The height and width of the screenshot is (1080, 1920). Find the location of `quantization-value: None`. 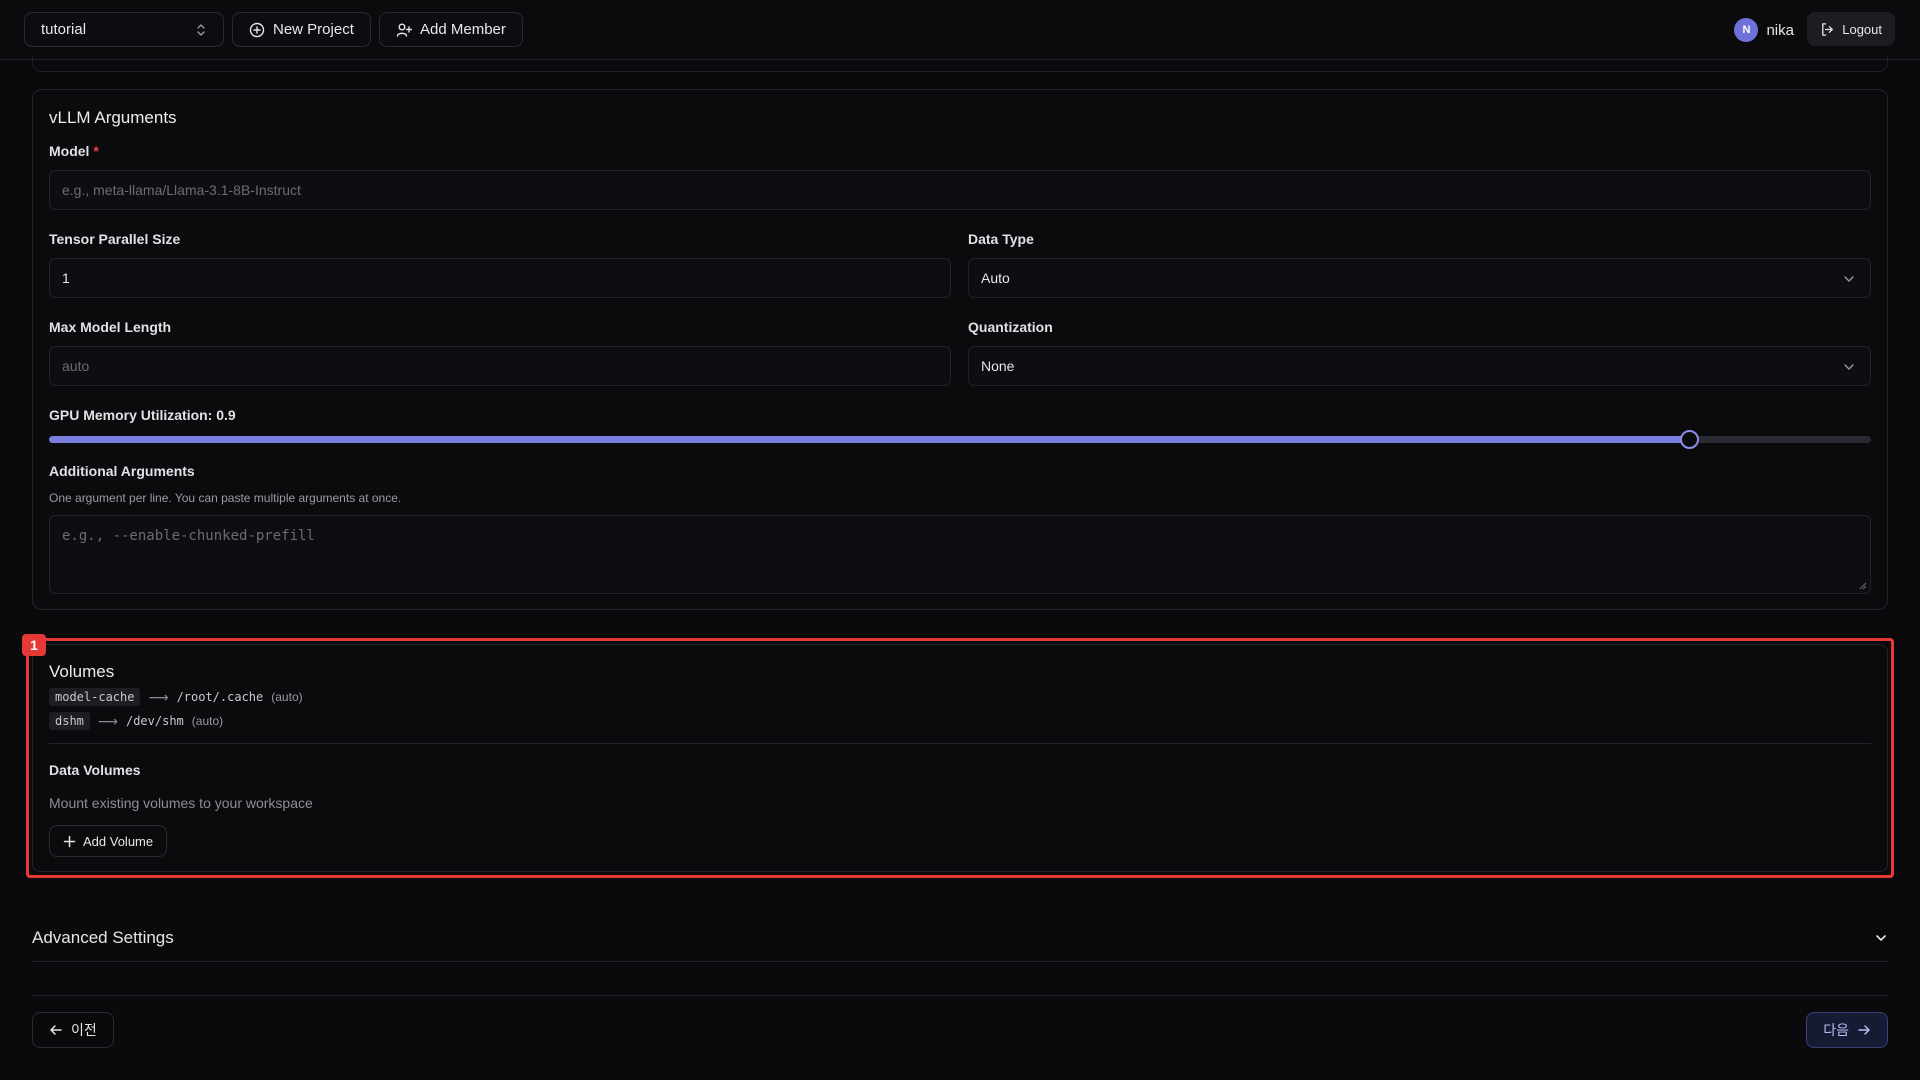

quantization-value: None is located at coordinates (998, 366).